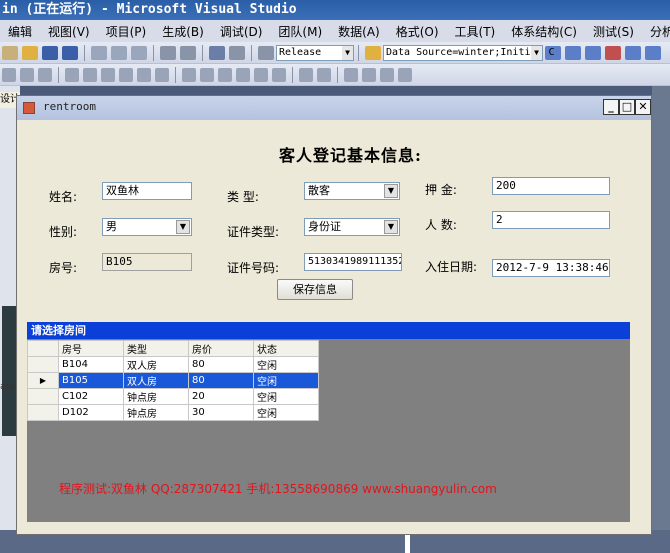 The height and width of the screenshot is (553, 670). What do you see at coordinates (352, 191) in the screenshot?
I see `guest-type-select: 散客 ▼` at bounding box center [352, 191].